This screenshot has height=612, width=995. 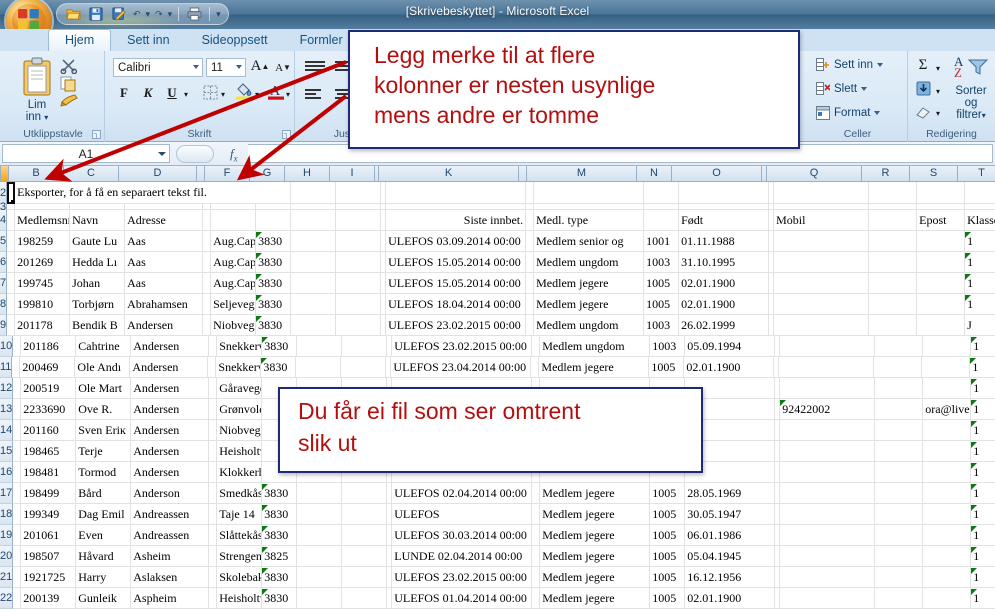 I want to click on cell-E22, so click(x=213, y=598).